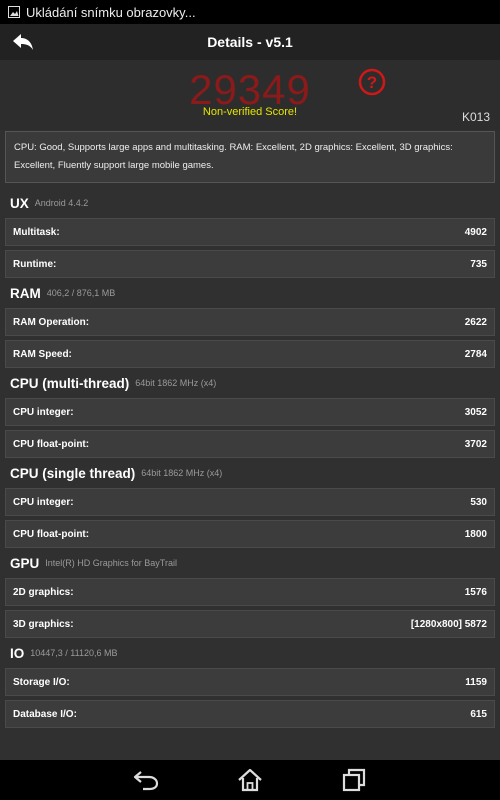  Describe the element at coordinates (250, 412) in the screenshot. I see `result-row-cpu-integer-multi: CPU integer: 3052` at that location.